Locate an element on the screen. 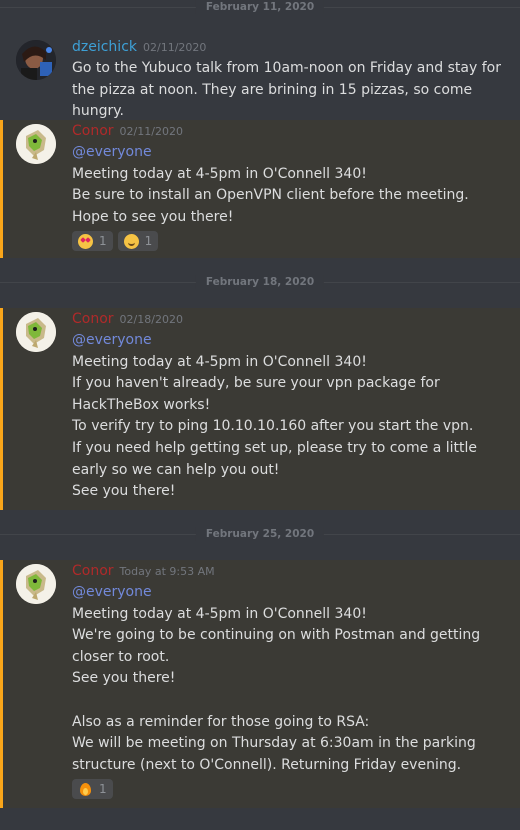 The width and height of the screenshot is (520, 830). date-divider: February 25, 2020 is located at coordinates (260, 534).